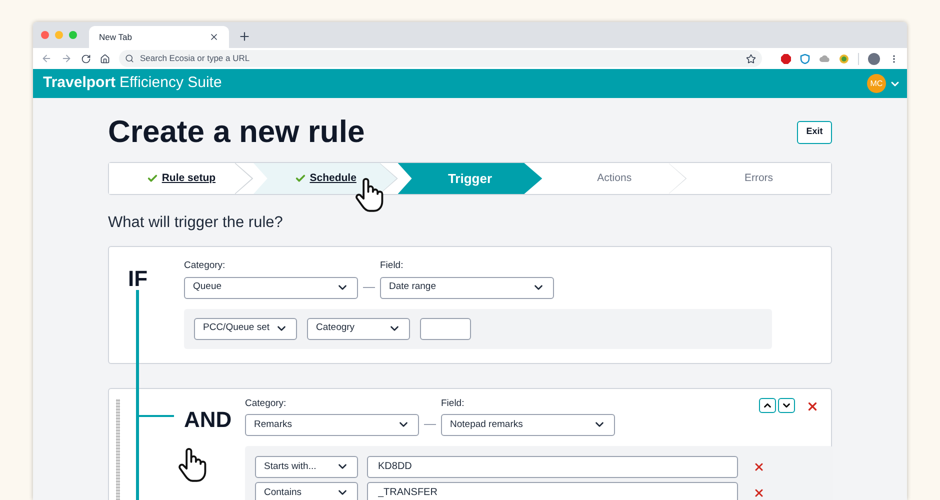  I want to click on filter-input, so click(445, 329).